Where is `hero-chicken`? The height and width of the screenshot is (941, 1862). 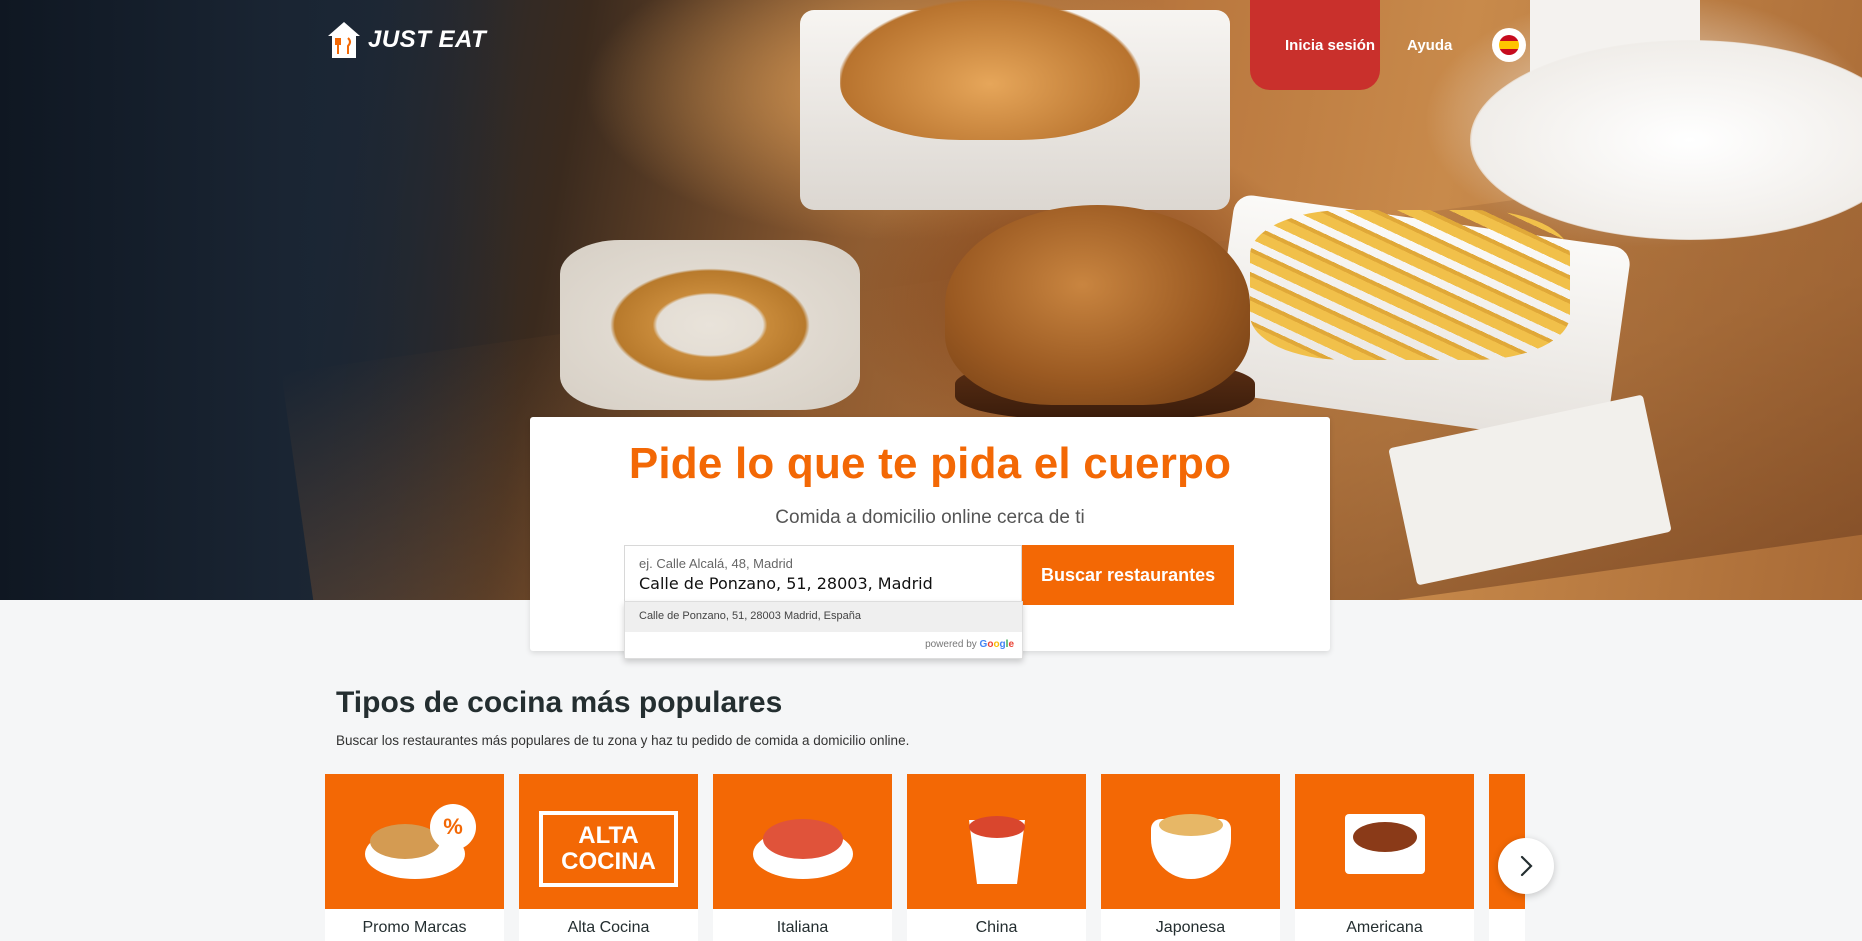 hero-chicken is located at coordinates (990, 70).